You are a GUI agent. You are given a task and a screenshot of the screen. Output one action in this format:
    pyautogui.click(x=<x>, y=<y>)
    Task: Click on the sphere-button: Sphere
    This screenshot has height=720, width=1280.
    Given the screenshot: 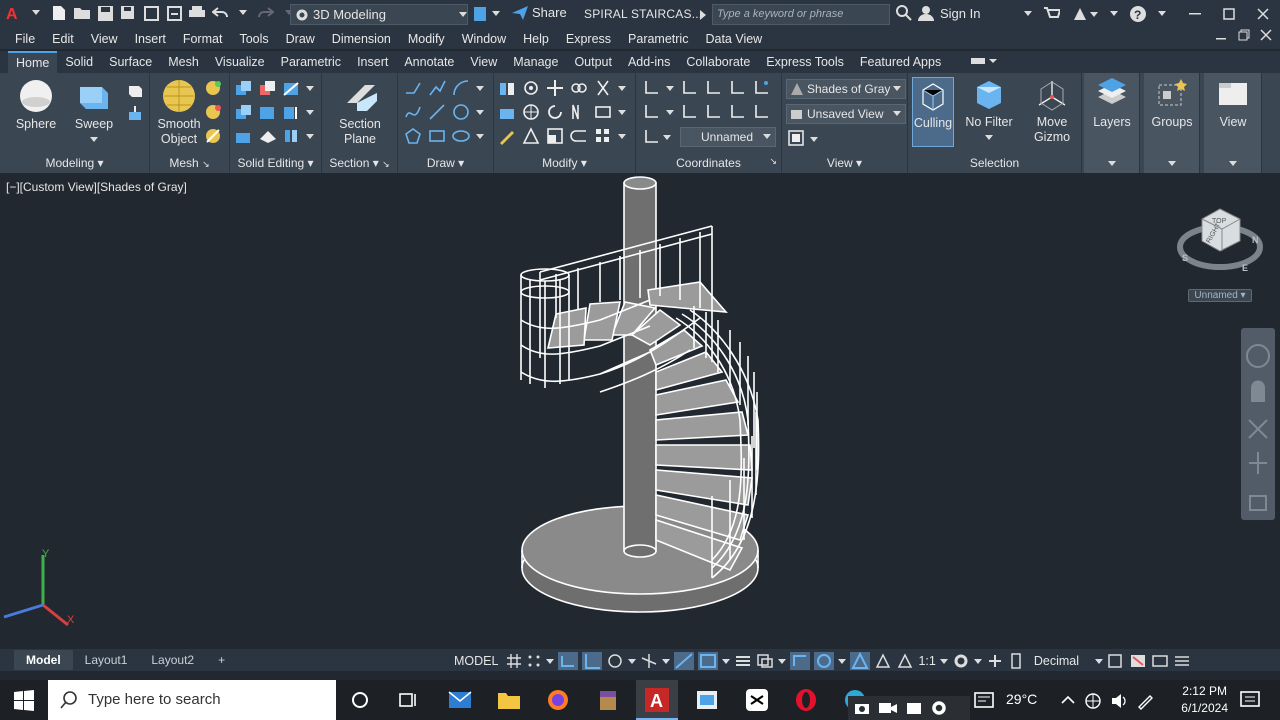 What is the action you would take?
    pyautogui.click(x=36, y=105)
    